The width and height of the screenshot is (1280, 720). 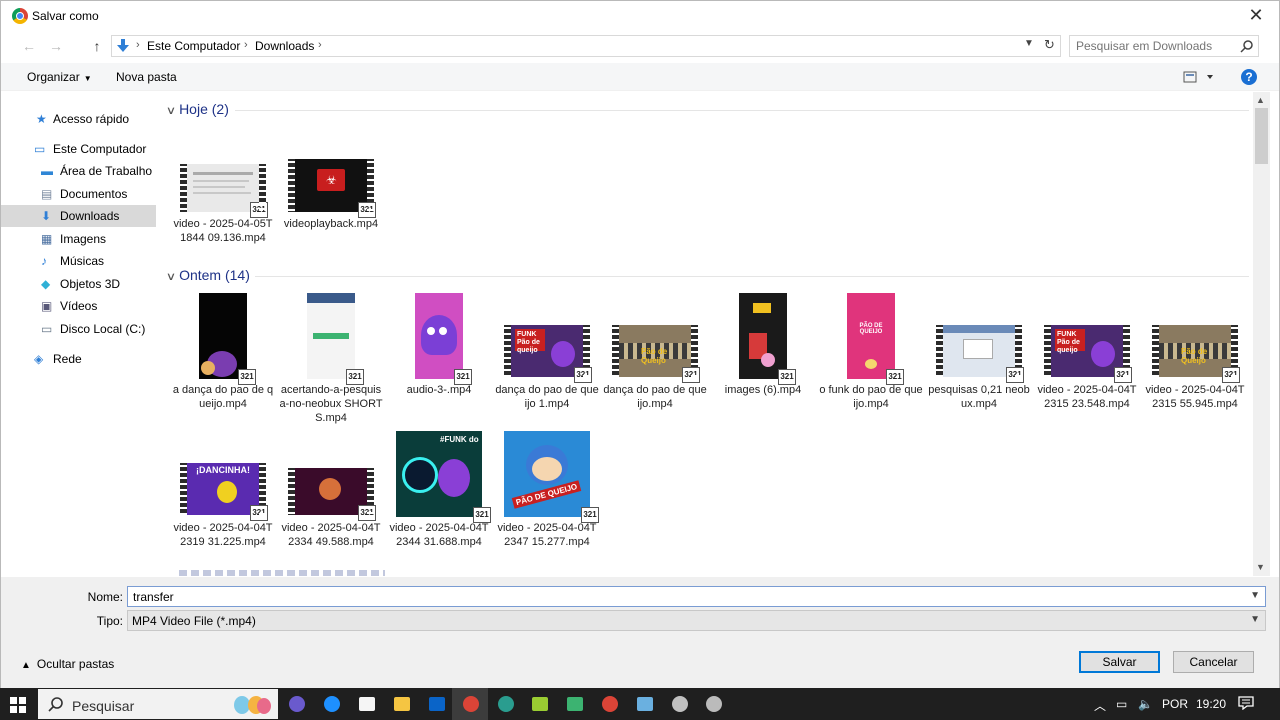 I want to click on copilot-icon, so click(x=297, y=704).